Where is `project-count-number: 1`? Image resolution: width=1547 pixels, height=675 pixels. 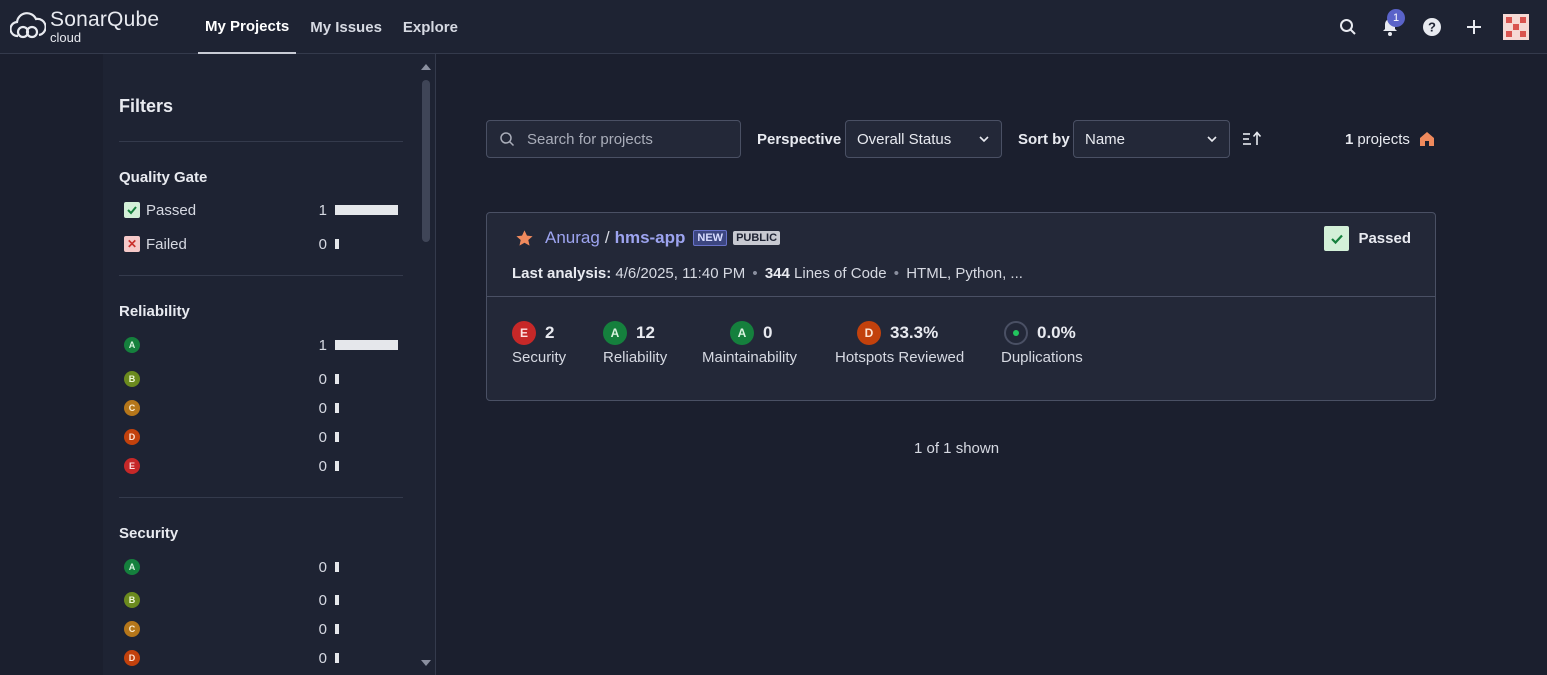 project-count-number: 1 is located at coordinates (1349, 139).